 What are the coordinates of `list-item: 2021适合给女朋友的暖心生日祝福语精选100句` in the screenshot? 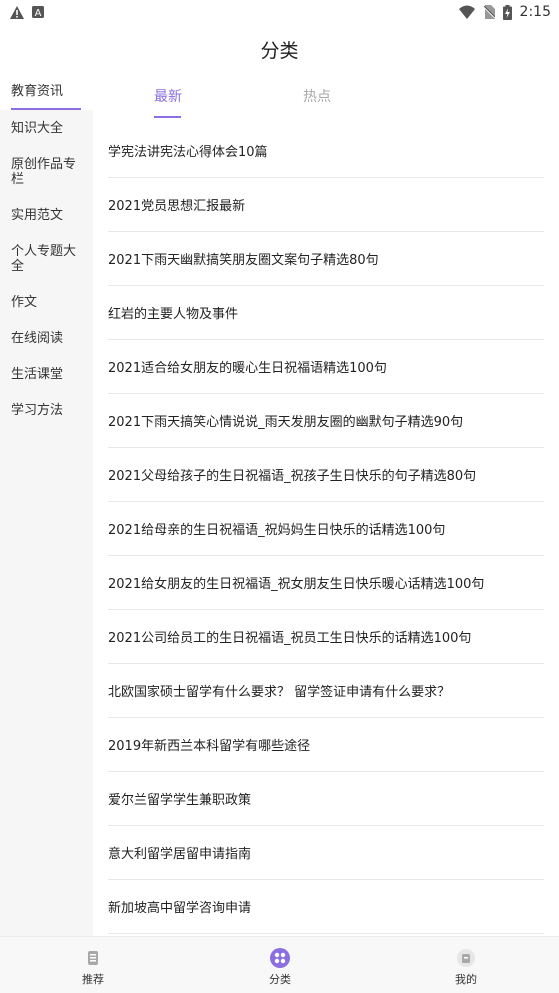 It's located at (326, 367).